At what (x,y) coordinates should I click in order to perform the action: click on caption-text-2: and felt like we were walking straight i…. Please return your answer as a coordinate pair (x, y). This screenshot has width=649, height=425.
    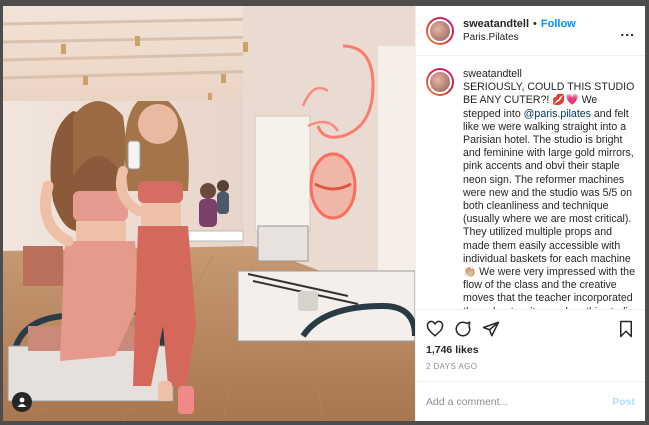
    Looking at the image, I should click on (549, 208).